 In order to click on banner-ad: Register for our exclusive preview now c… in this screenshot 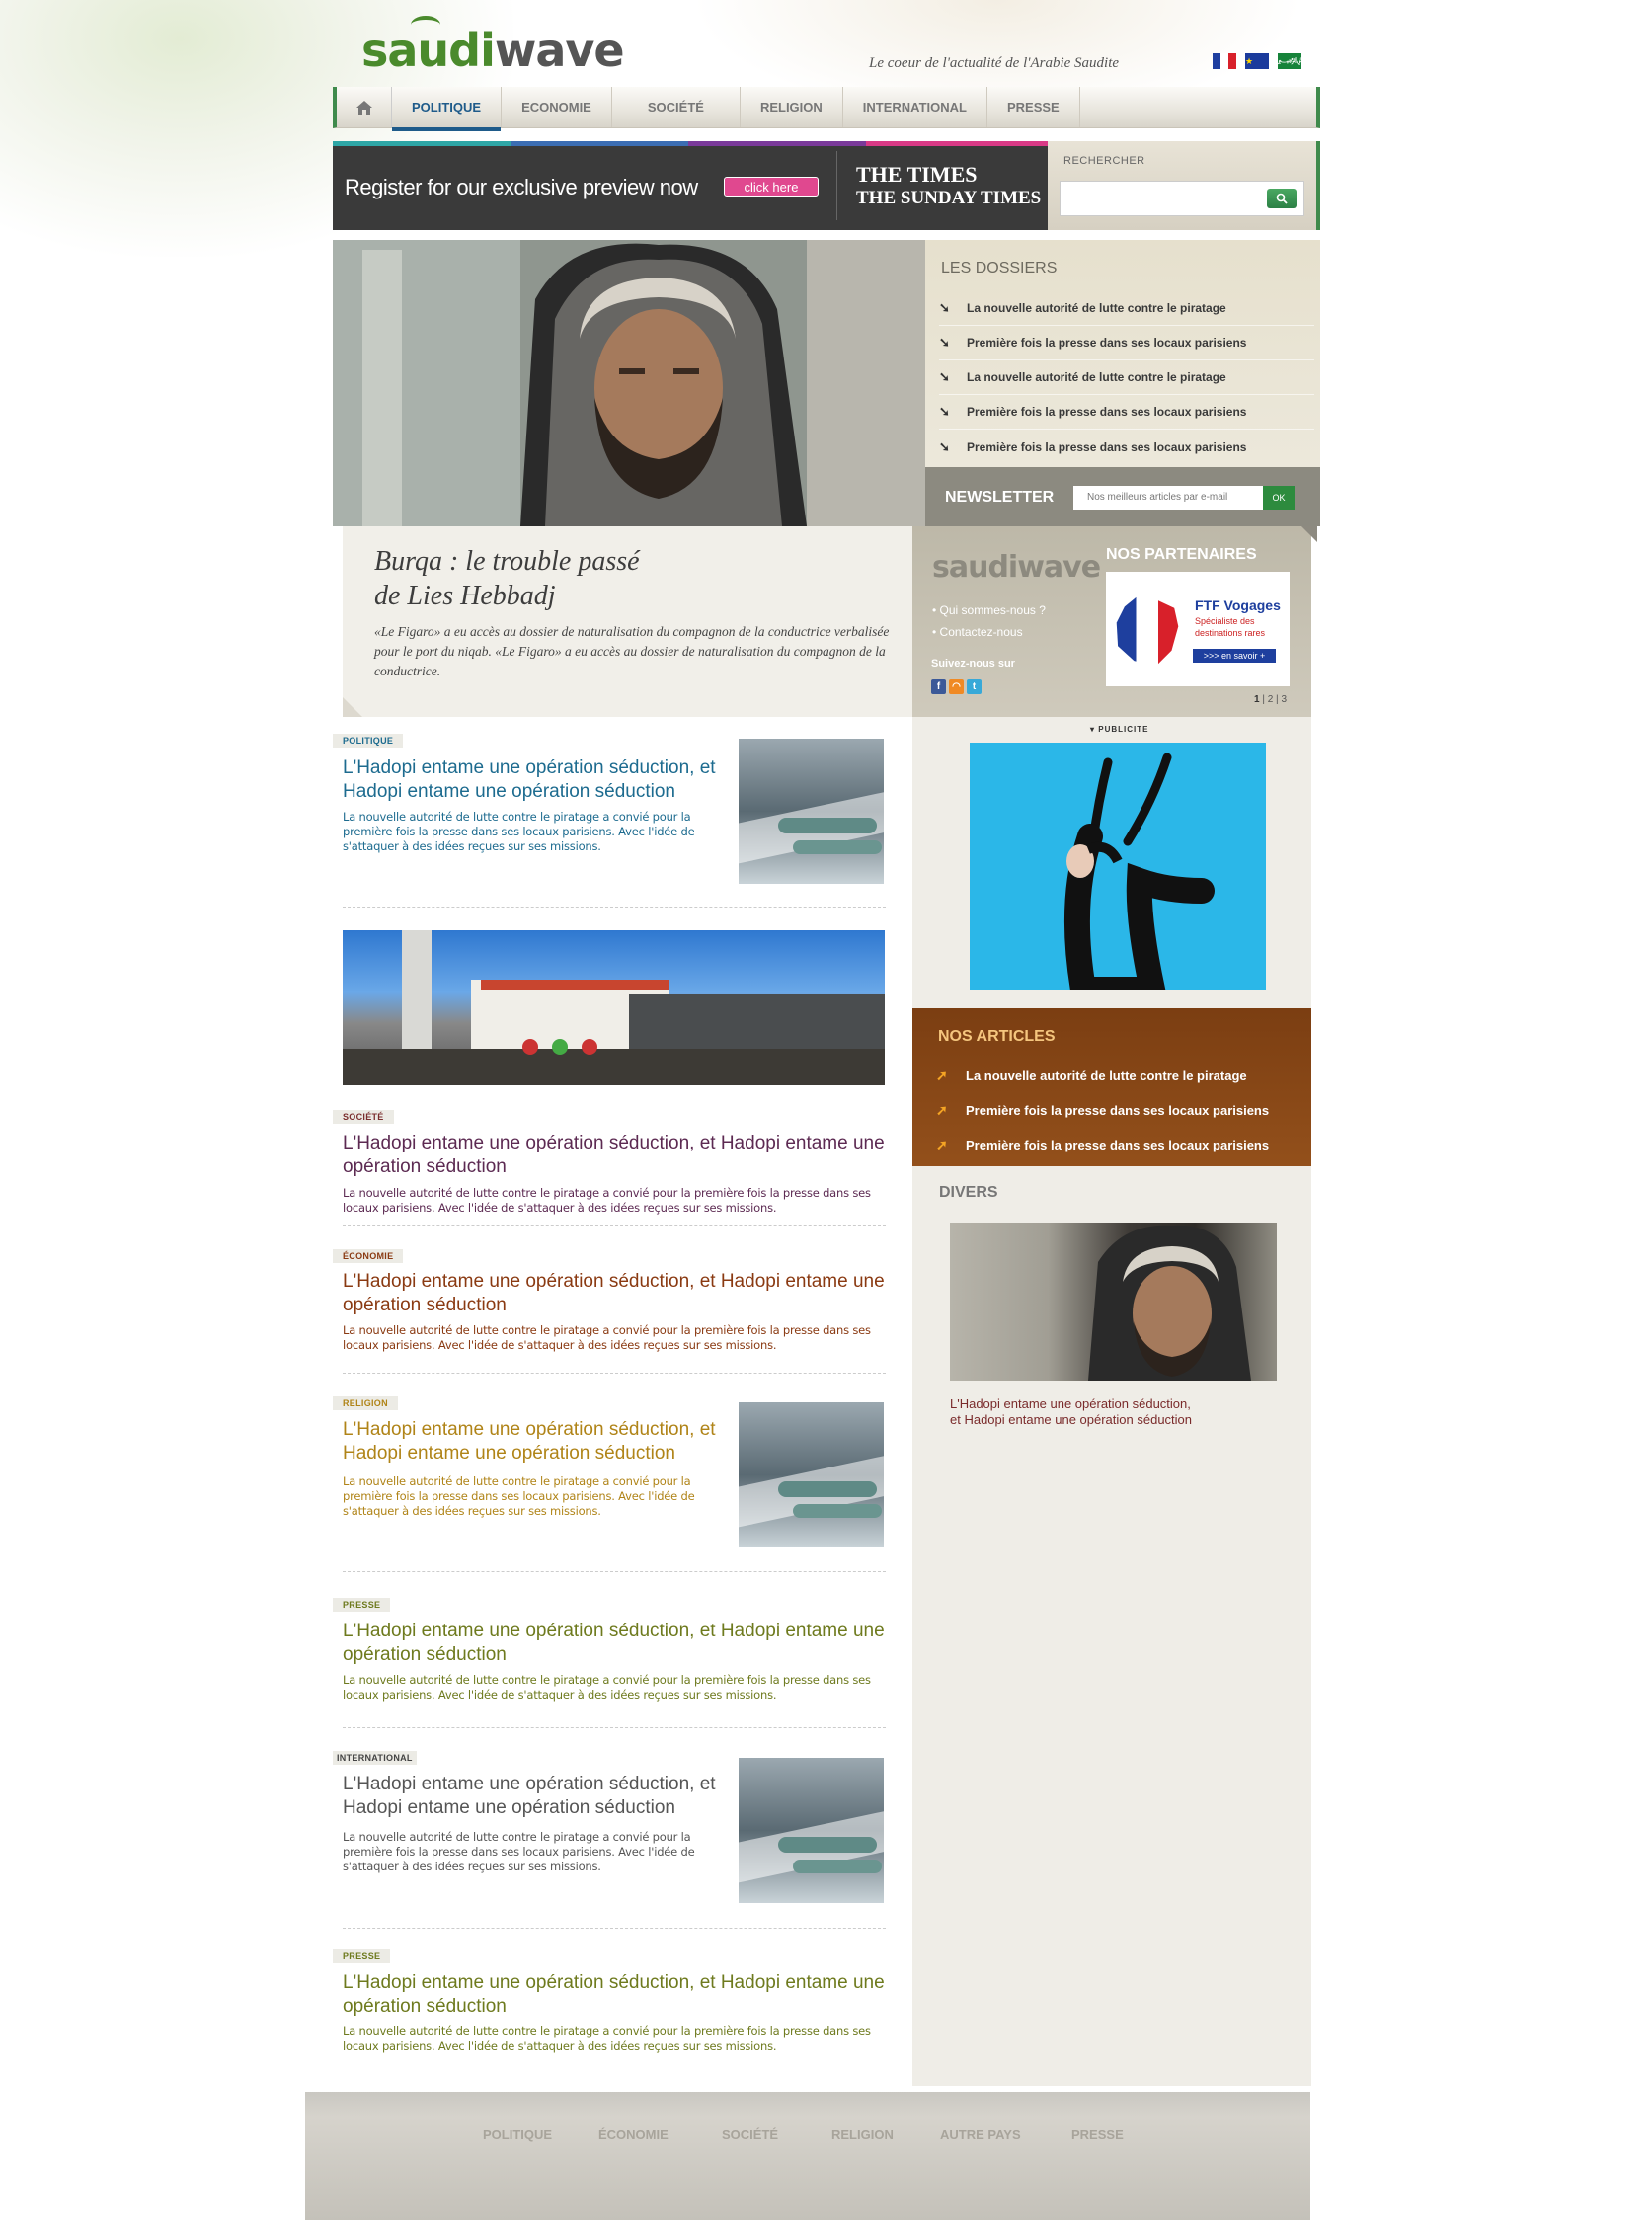, I will do `click(690, 186)`.